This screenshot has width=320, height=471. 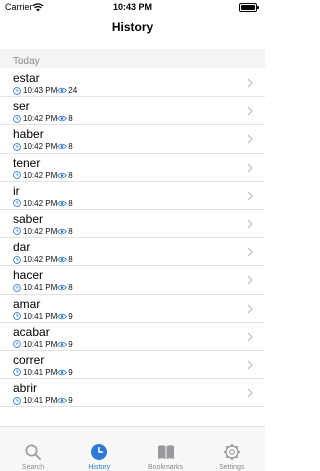 I want to click on history-word: dar, so click(x=22, y=247).